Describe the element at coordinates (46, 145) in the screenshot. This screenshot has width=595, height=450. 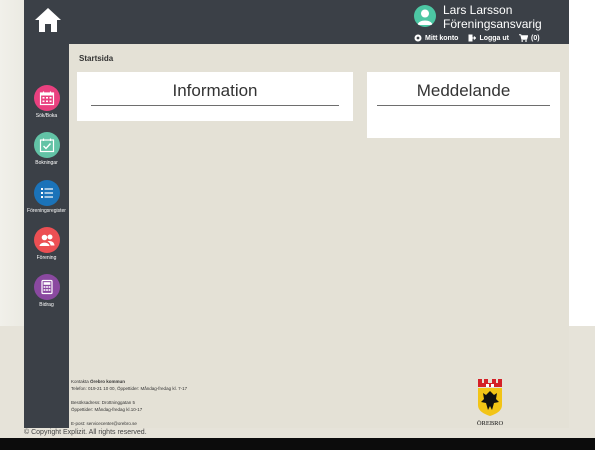
I see `calendar-check-icon` at that location.